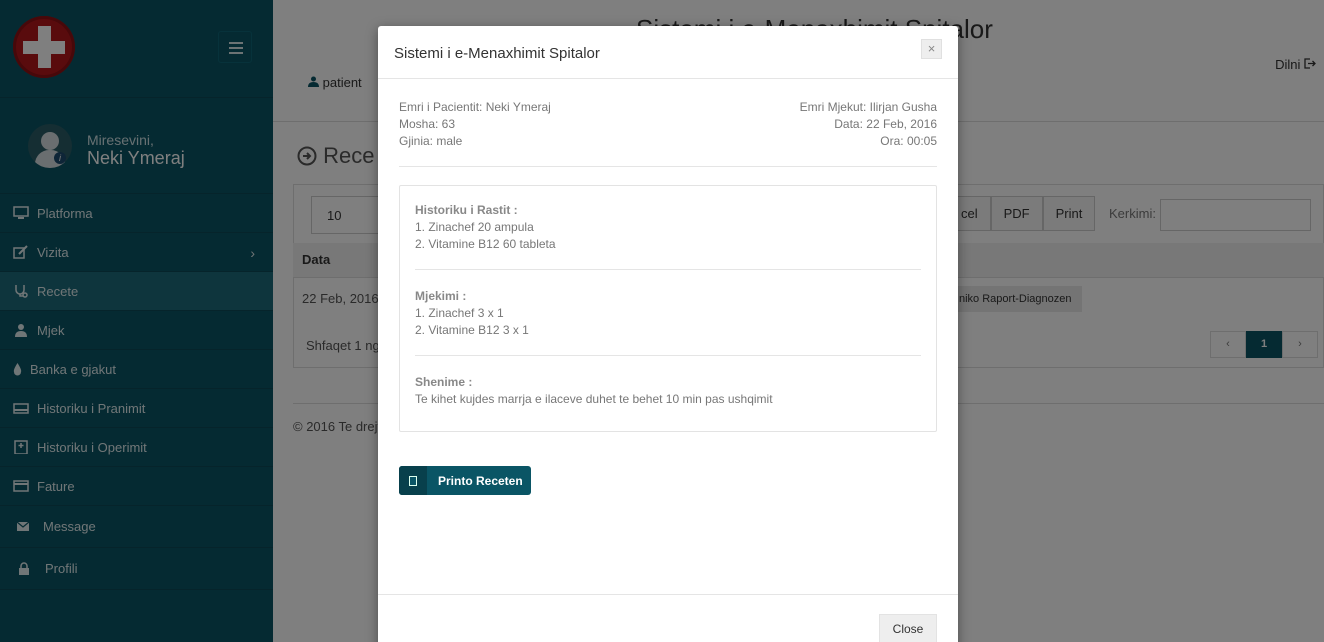 The image size is (1324, 642). Describe the element at coordinates (908, 628) in the screenshot. I see `close-button: Close` at that location.